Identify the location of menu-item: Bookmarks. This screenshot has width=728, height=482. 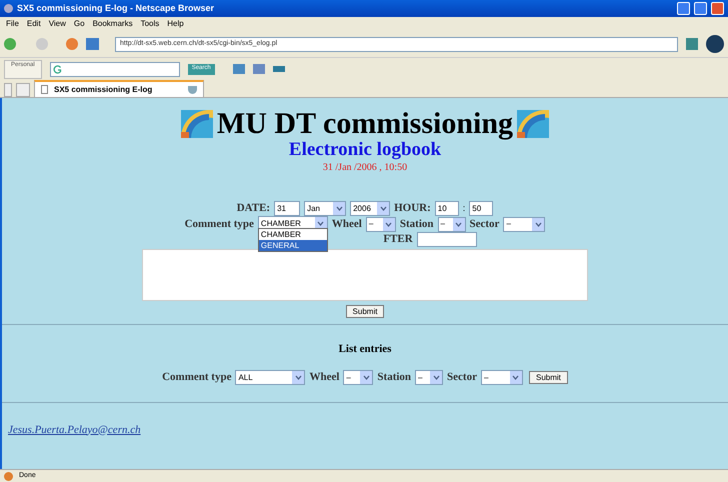
(112, 24).